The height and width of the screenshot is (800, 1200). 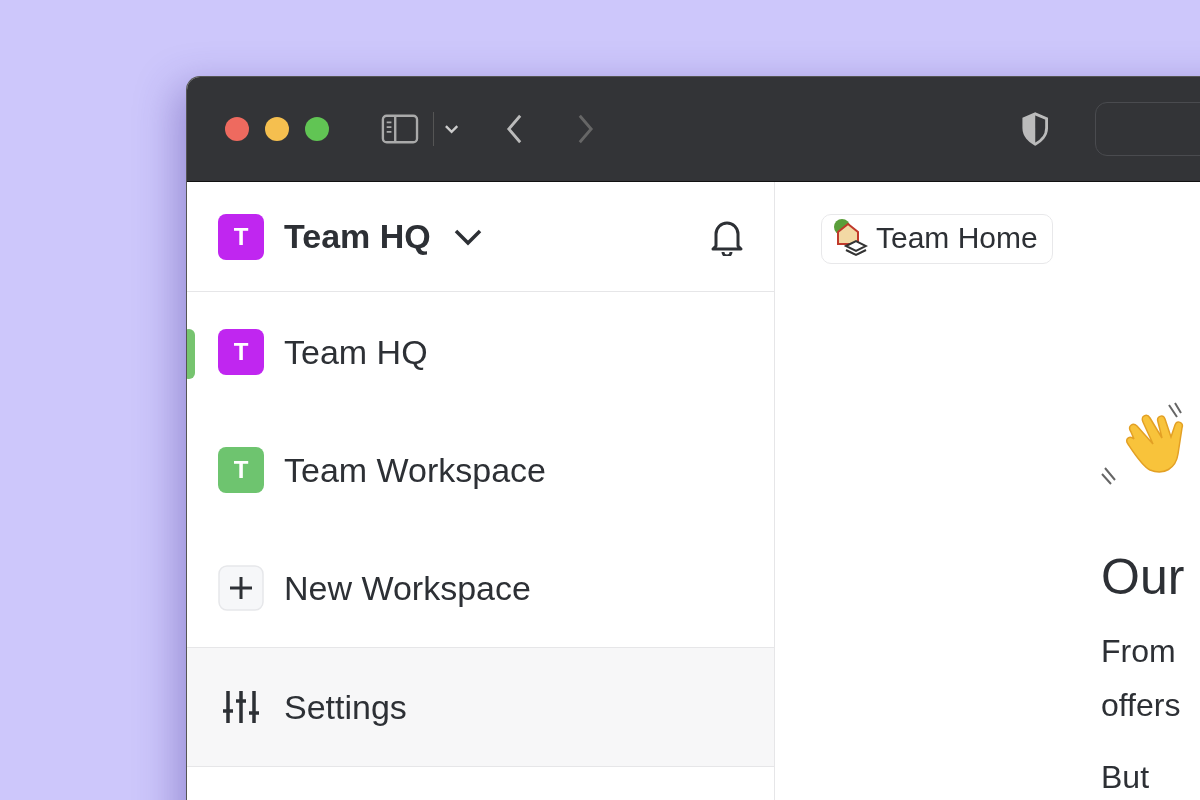 What do you see at coordinates (480, 707) in the screenshot?
I see `settings-item: Settings` at bounding box center [480, 707].